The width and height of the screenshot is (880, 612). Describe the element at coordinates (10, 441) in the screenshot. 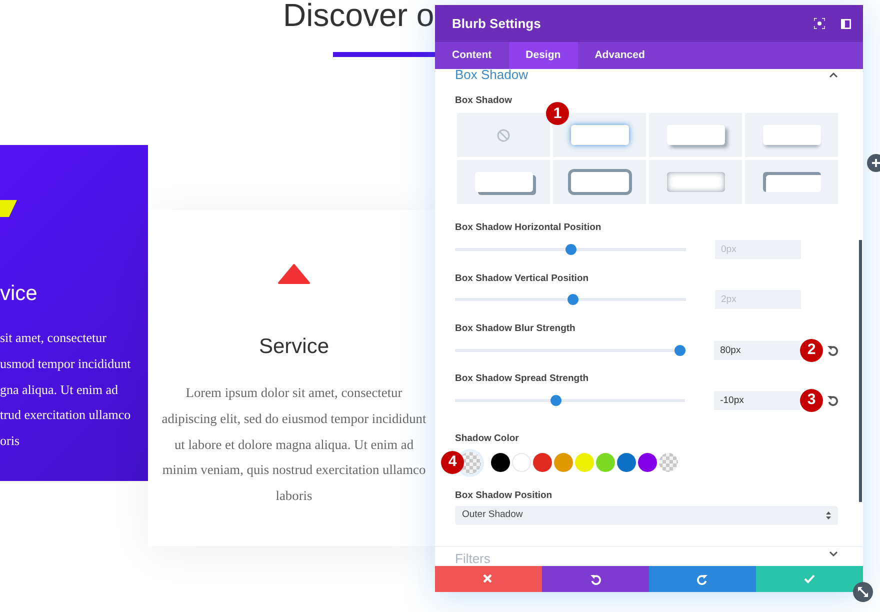

I see `card-text: oris` at that location.